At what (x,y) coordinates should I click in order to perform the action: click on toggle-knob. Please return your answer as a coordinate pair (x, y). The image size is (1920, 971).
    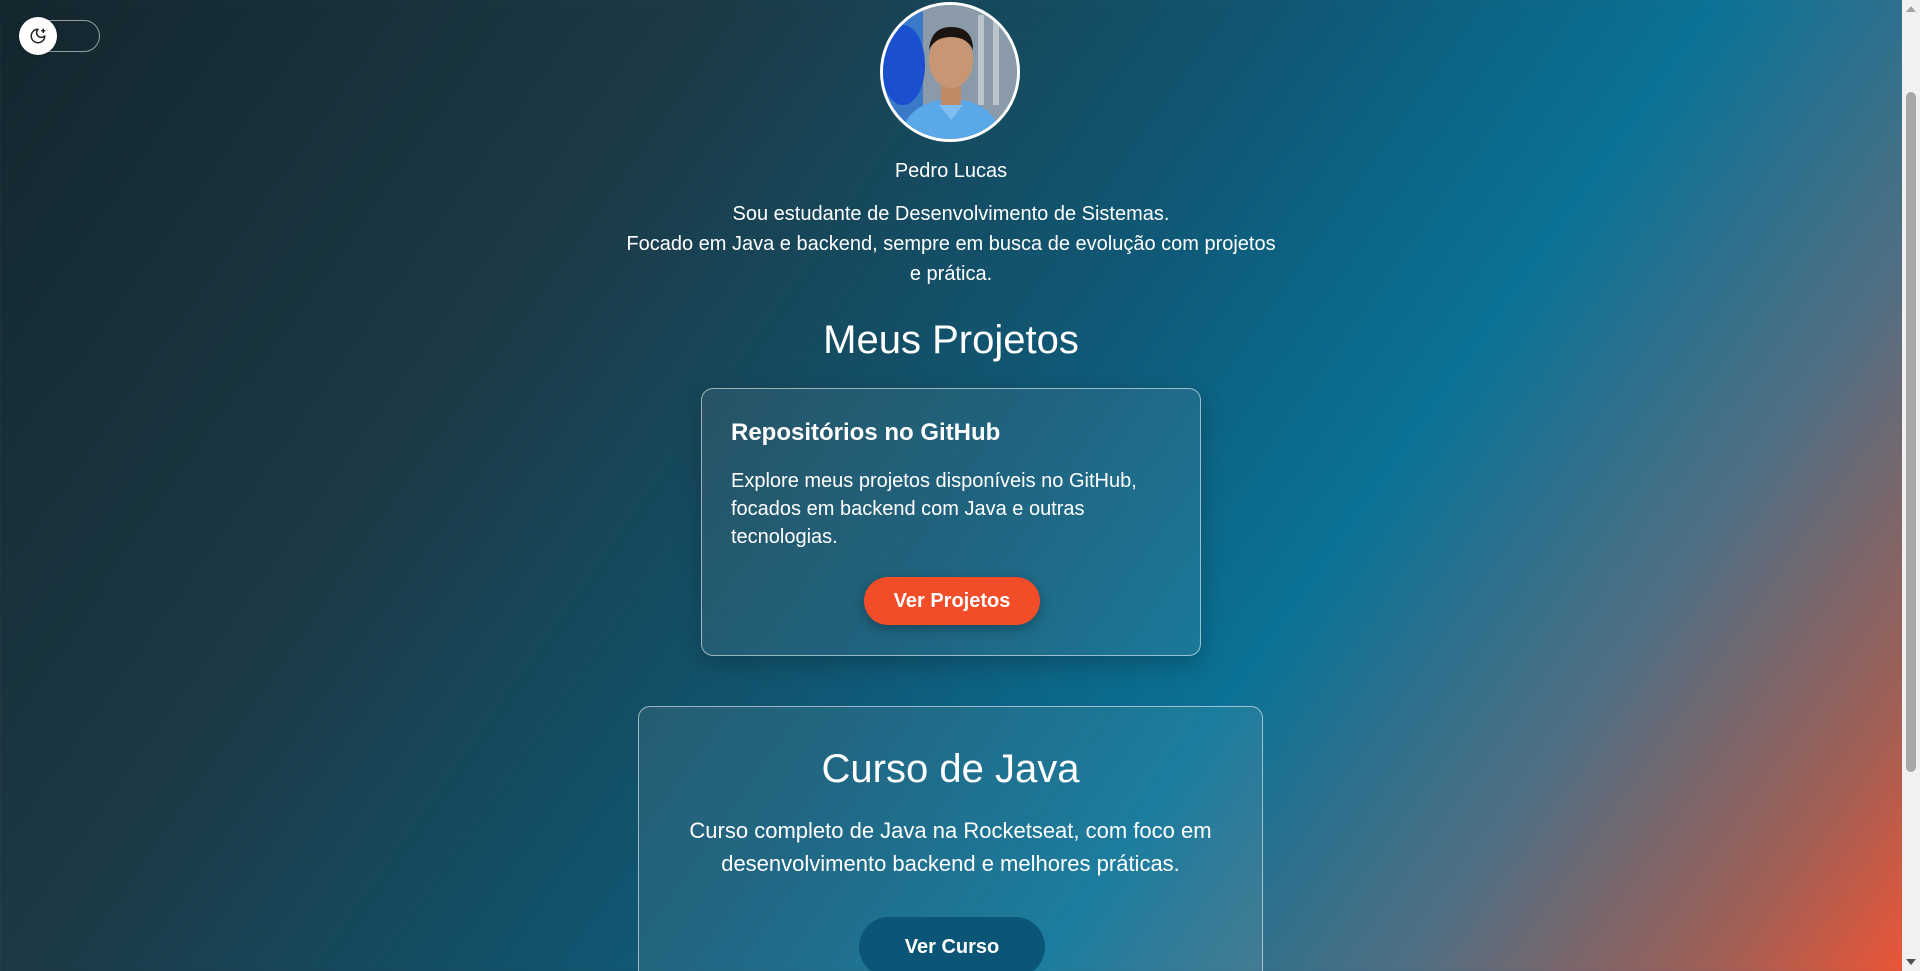
    Looking at the image, I should click on (38, 36).